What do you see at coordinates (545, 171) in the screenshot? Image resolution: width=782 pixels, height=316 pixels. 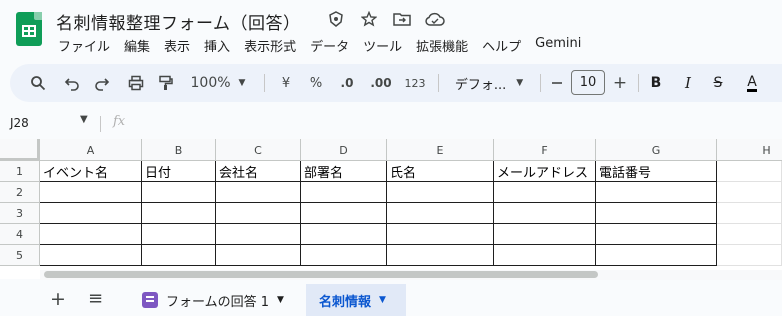 I see `cell-f1: メールアドレス` at bounding box center [545, 171].